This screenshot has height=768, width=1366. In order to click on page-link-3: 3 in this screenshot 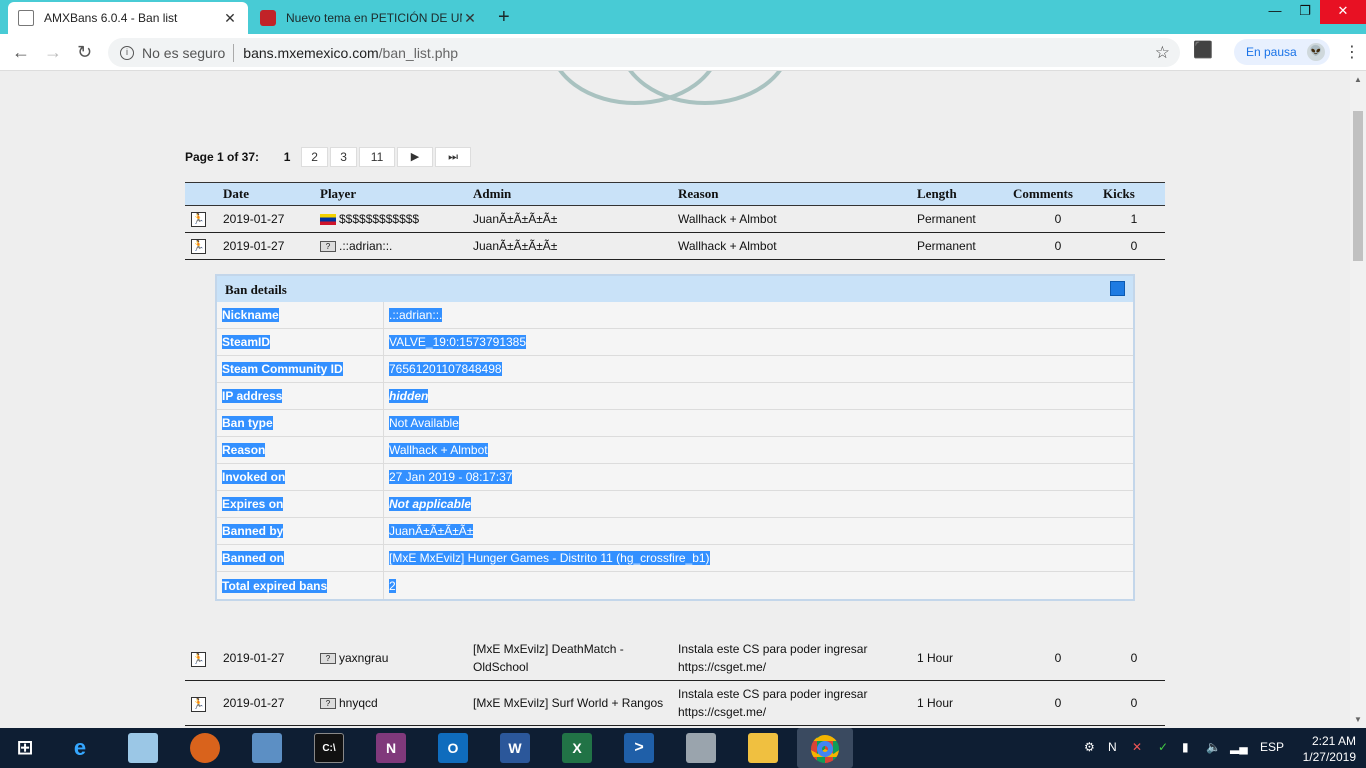, I will do `click(344, 157)`.